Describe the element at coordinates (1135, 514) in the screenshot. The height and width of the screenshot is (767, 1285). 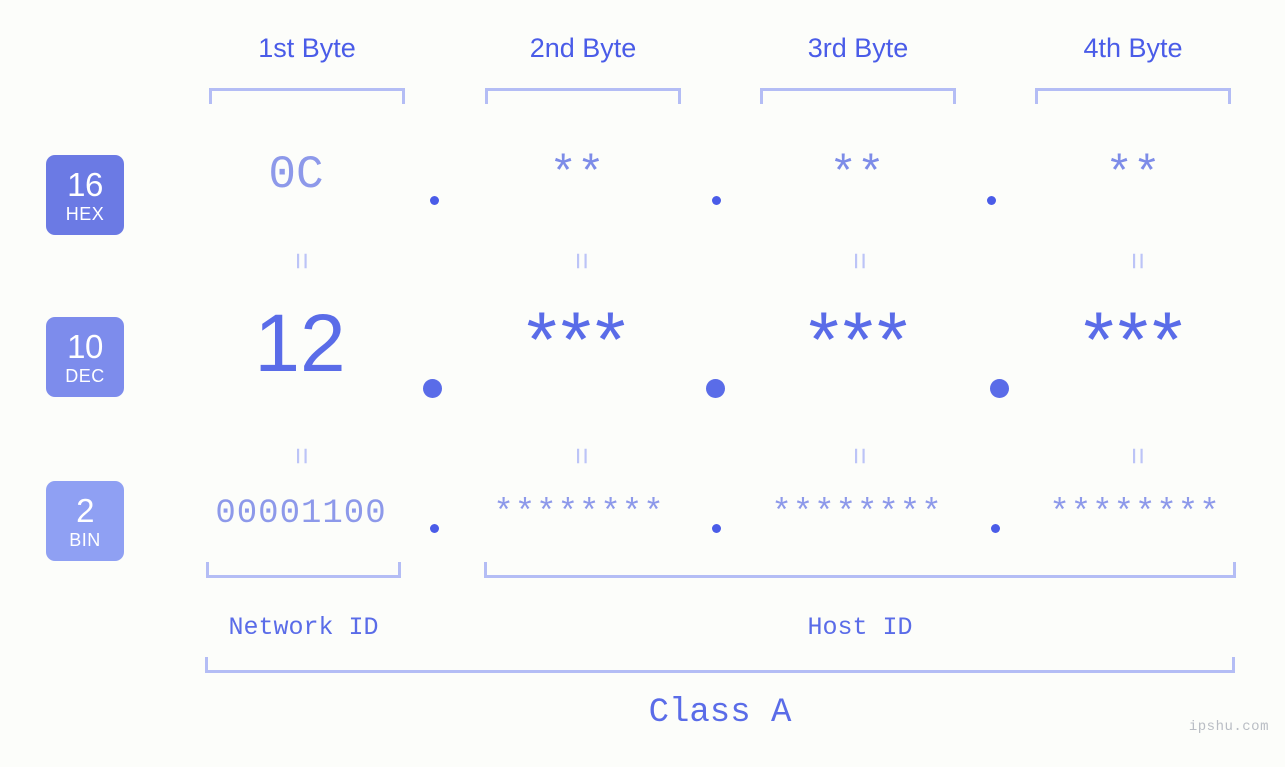
I see `bin-byte-4: ********` at that location.